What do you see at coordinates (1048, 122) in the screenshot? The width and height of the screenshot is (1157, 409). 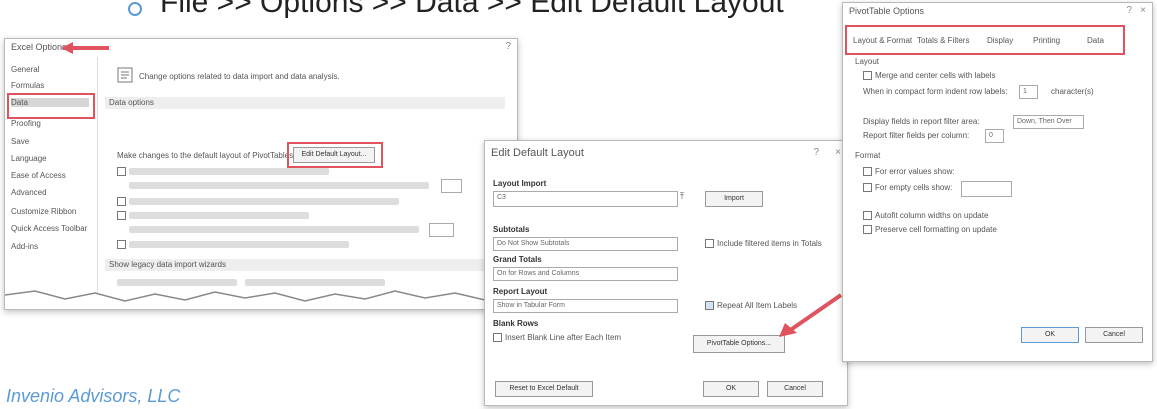 I see `display-fields-select: Down, Then Over` at bounding box center [1048, 122].